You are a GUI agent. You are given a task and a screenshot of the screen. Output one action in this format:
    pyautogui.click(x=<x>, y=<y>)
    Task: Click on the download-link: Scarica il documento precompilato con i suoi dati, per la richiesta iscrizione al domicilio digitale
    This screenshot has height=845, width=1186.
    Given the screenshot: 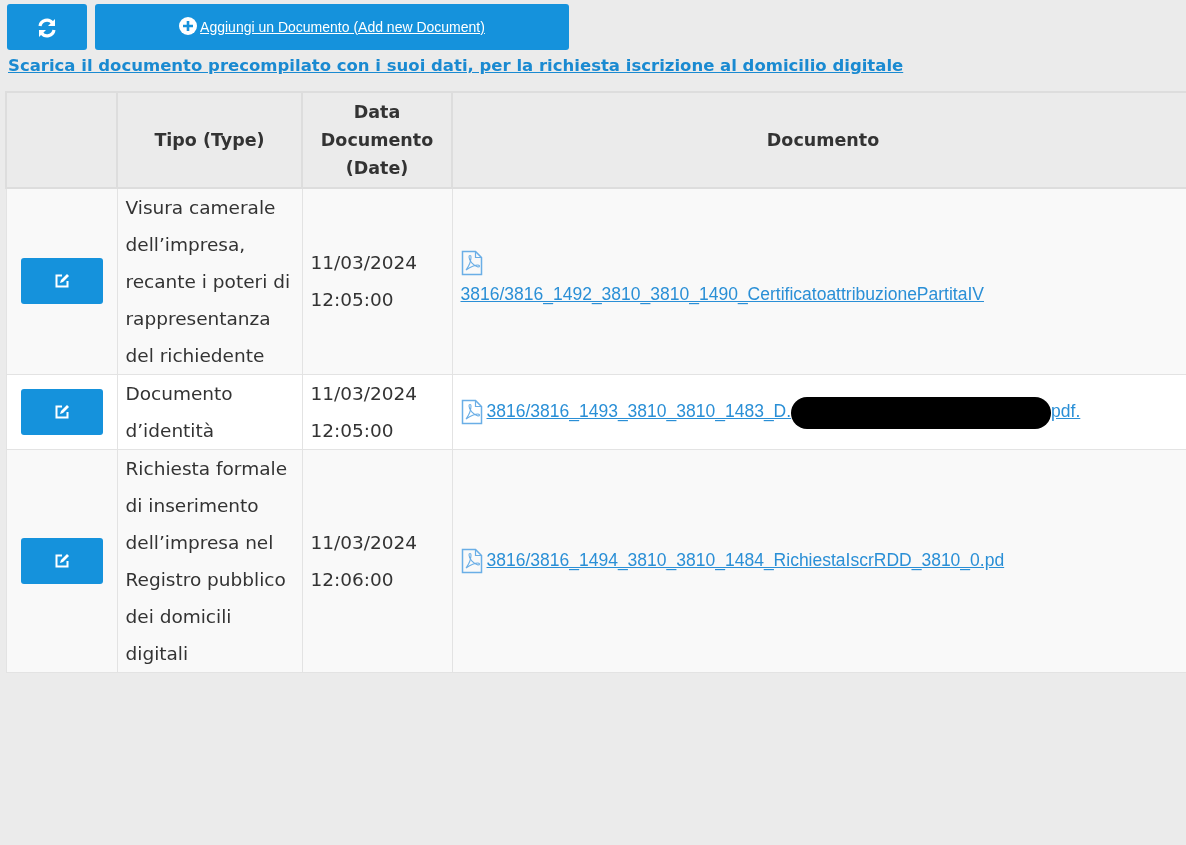 What is the action you would take?
    pyautogui.click(x=456, y=66)
    